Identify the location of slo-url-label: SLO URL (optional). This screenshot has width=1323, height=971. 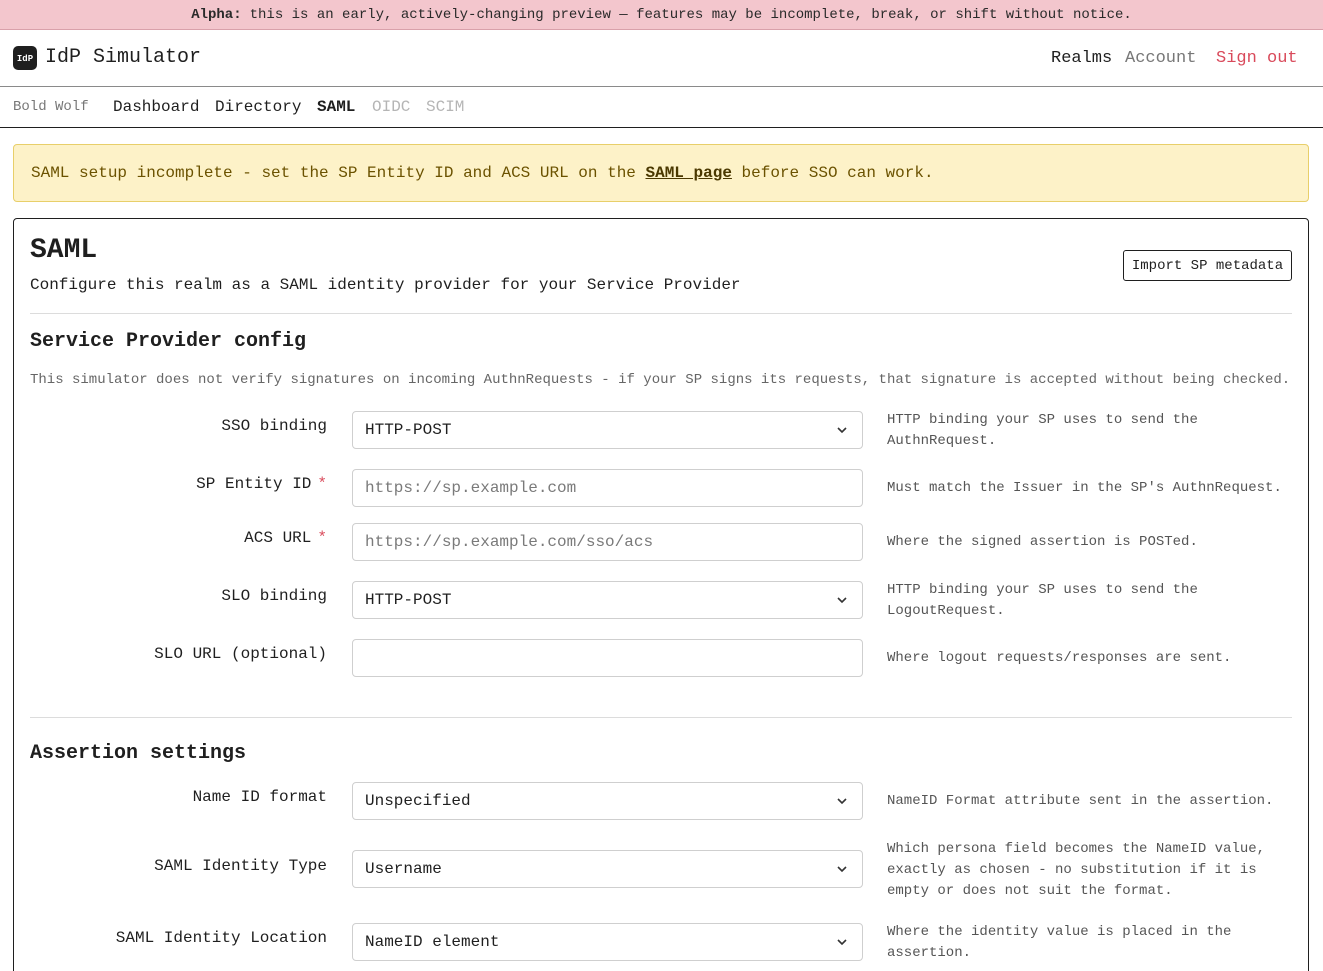
(240, 654).